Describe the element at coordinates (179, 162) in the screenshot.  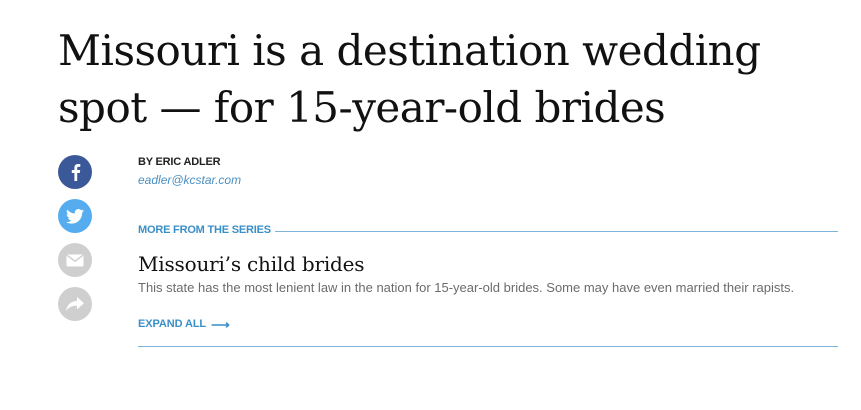
I see `author-name: BY ERIC ADLER` at that location.